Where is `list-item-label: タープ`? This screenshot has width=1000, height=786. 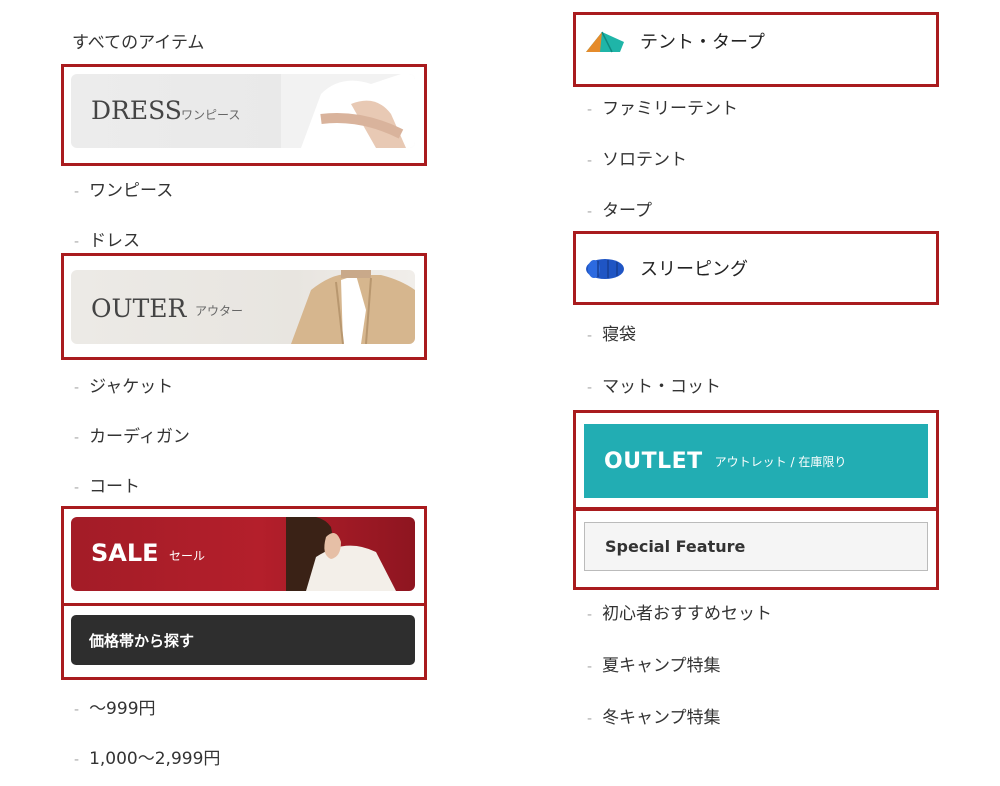
list-item-label: タープ is located at coordinates (627, 211).